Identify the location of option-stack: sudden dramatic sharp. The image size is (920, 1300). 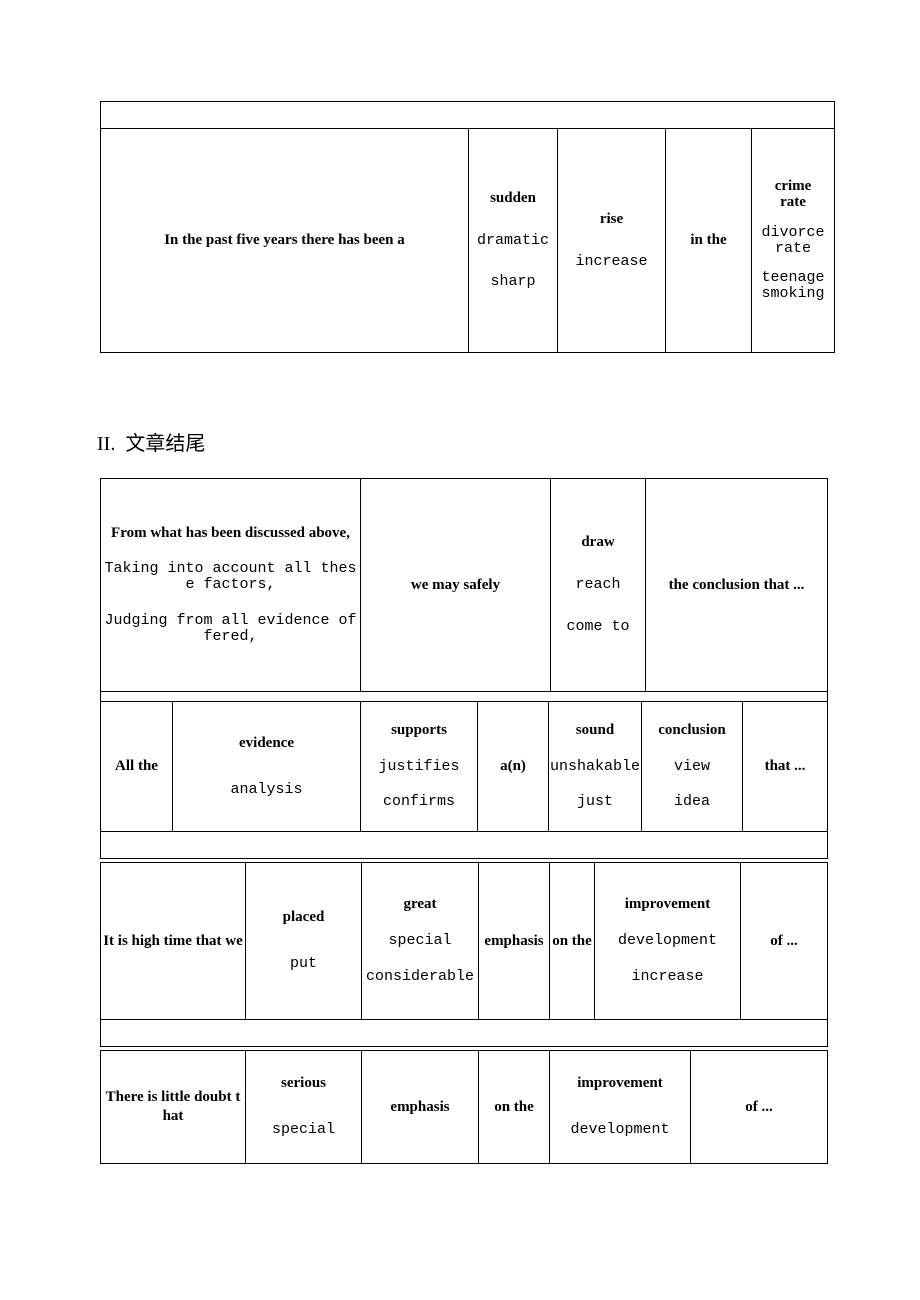
(513, 240).